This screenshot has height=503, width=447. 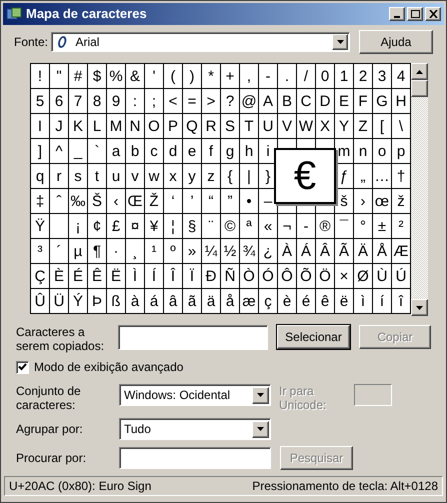 I want to click on character-cell: Û, so click(x=40, y=301).